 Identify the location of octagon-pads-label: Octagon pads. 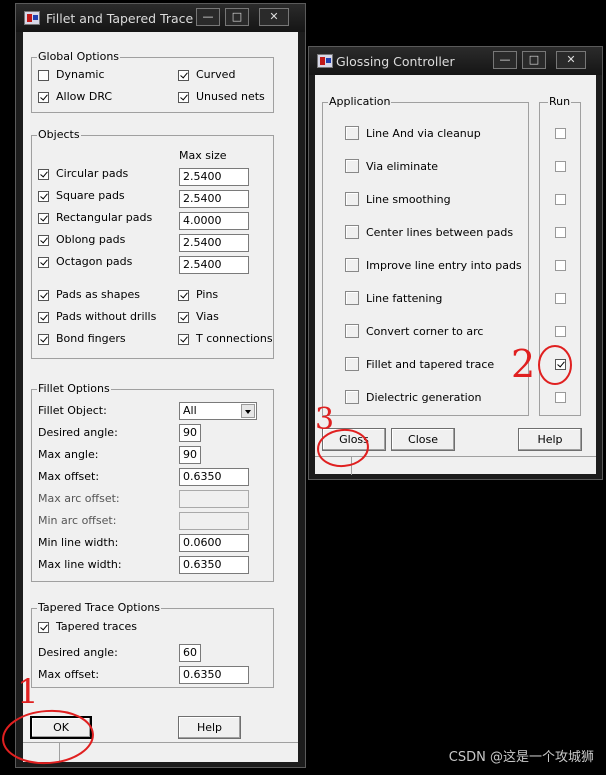
(94, 261).